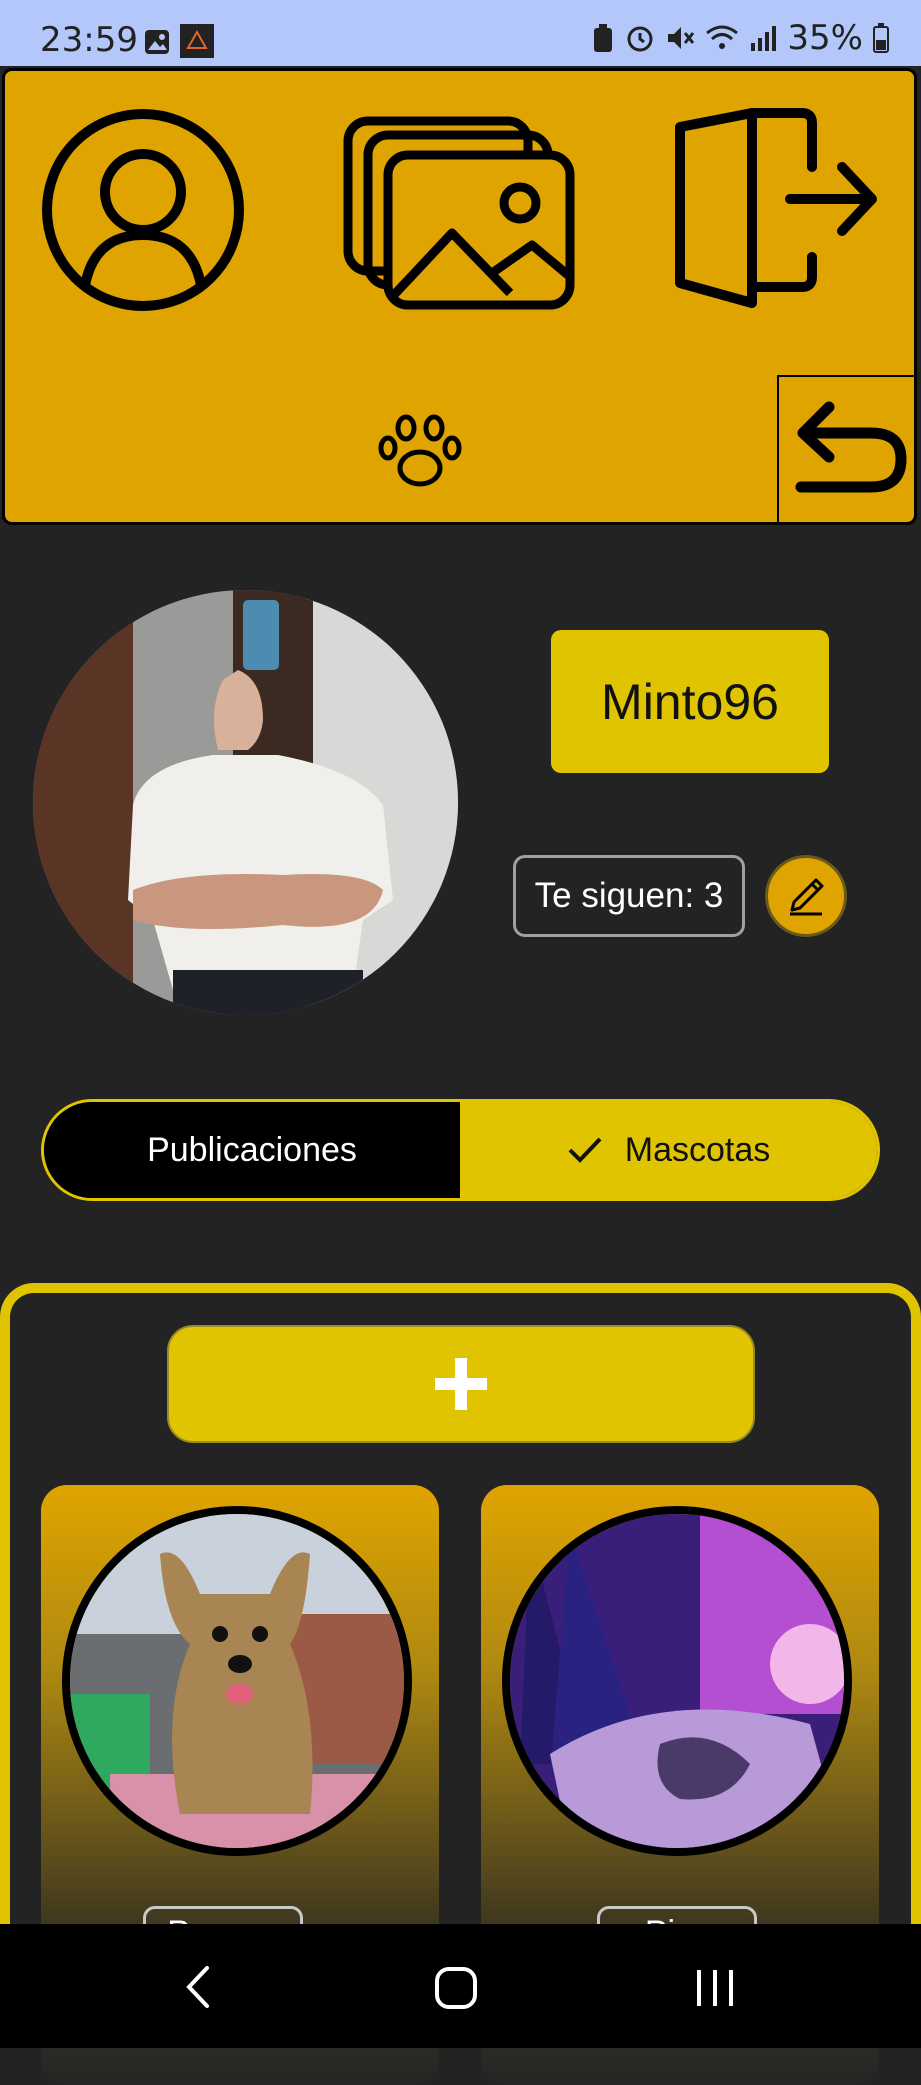  I want to click on profile-photo, so click(245, 802).